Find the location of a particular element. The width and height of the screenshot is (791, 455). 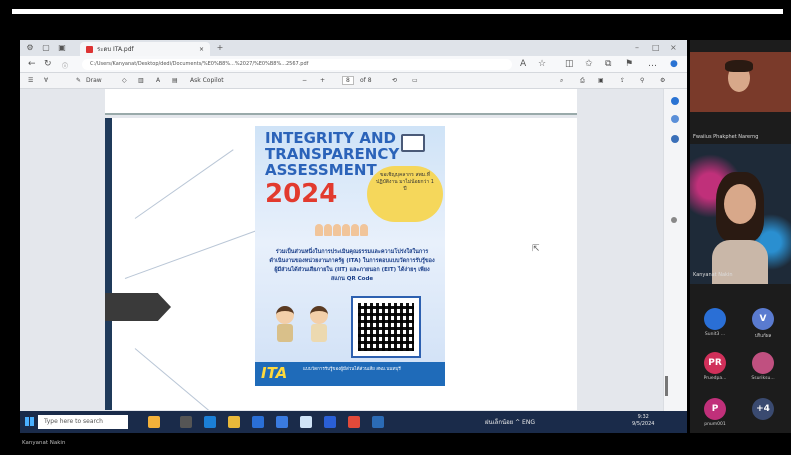

task-view-icon is located at coordinates (186, 422).